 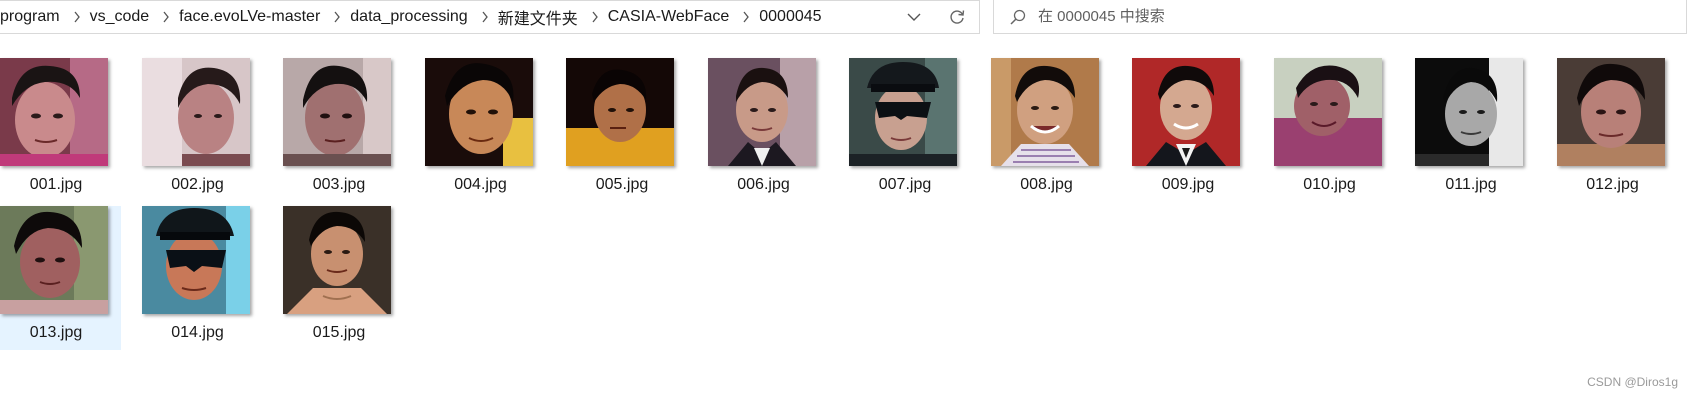 What do you see at coordinates (33, 17) in the screenshot?
I see `breadcrumb-item-program: program` at bounding box center [33, 17].